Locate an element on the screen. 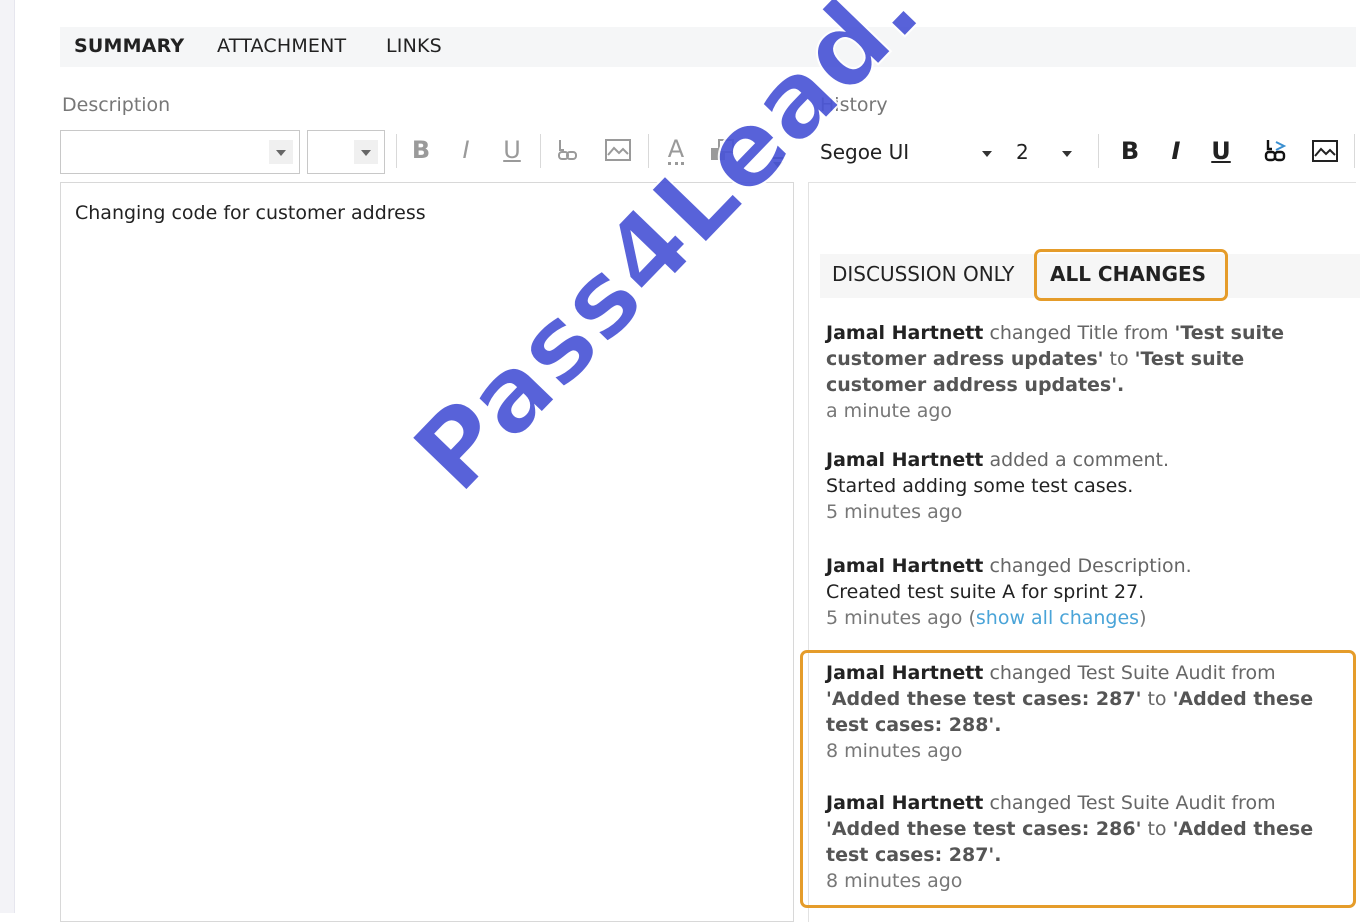  entry-field: Title is located at coordinates (1098, 333).